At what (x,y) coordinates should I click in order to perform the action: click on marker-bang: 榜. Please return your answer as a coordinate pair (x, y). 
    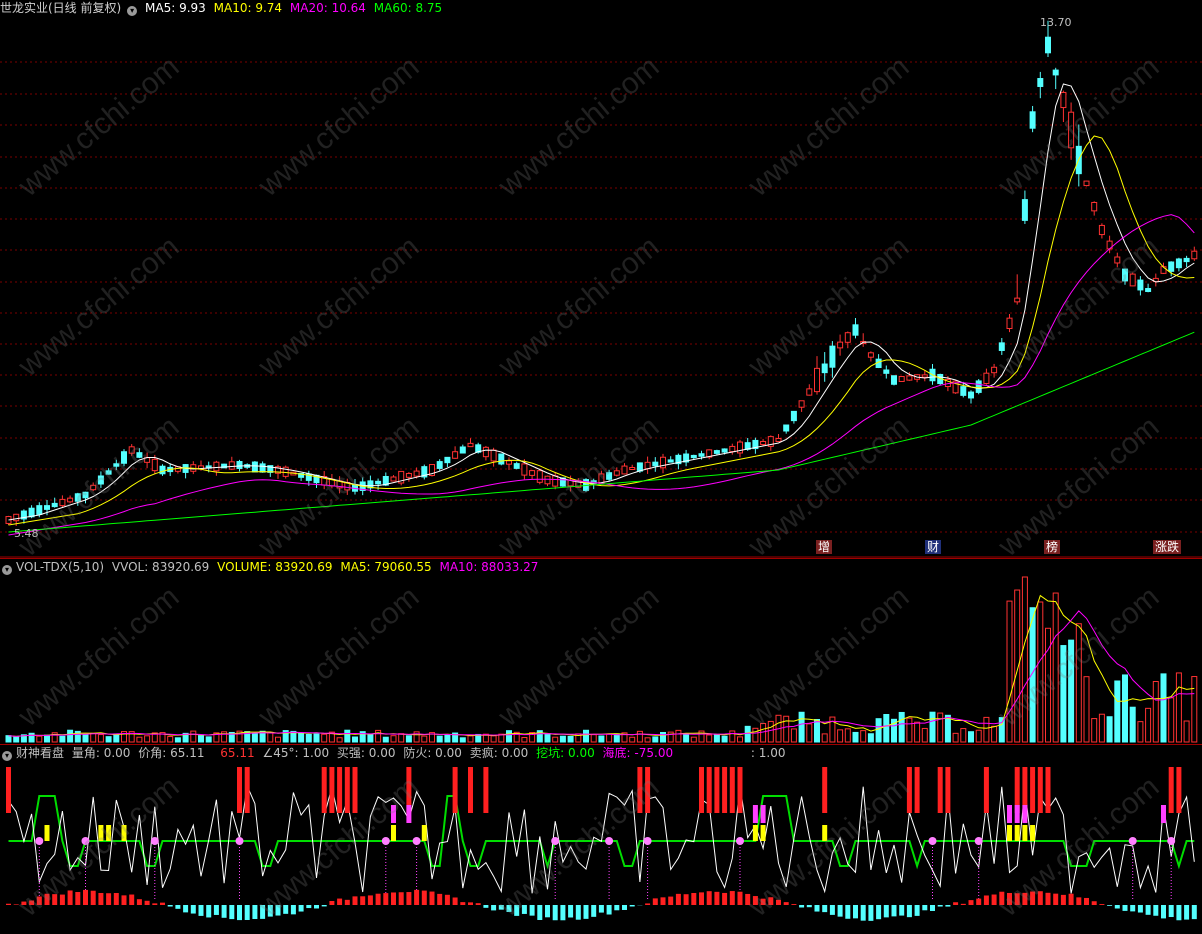
    Looking at the image, I should click on (1052, 547).